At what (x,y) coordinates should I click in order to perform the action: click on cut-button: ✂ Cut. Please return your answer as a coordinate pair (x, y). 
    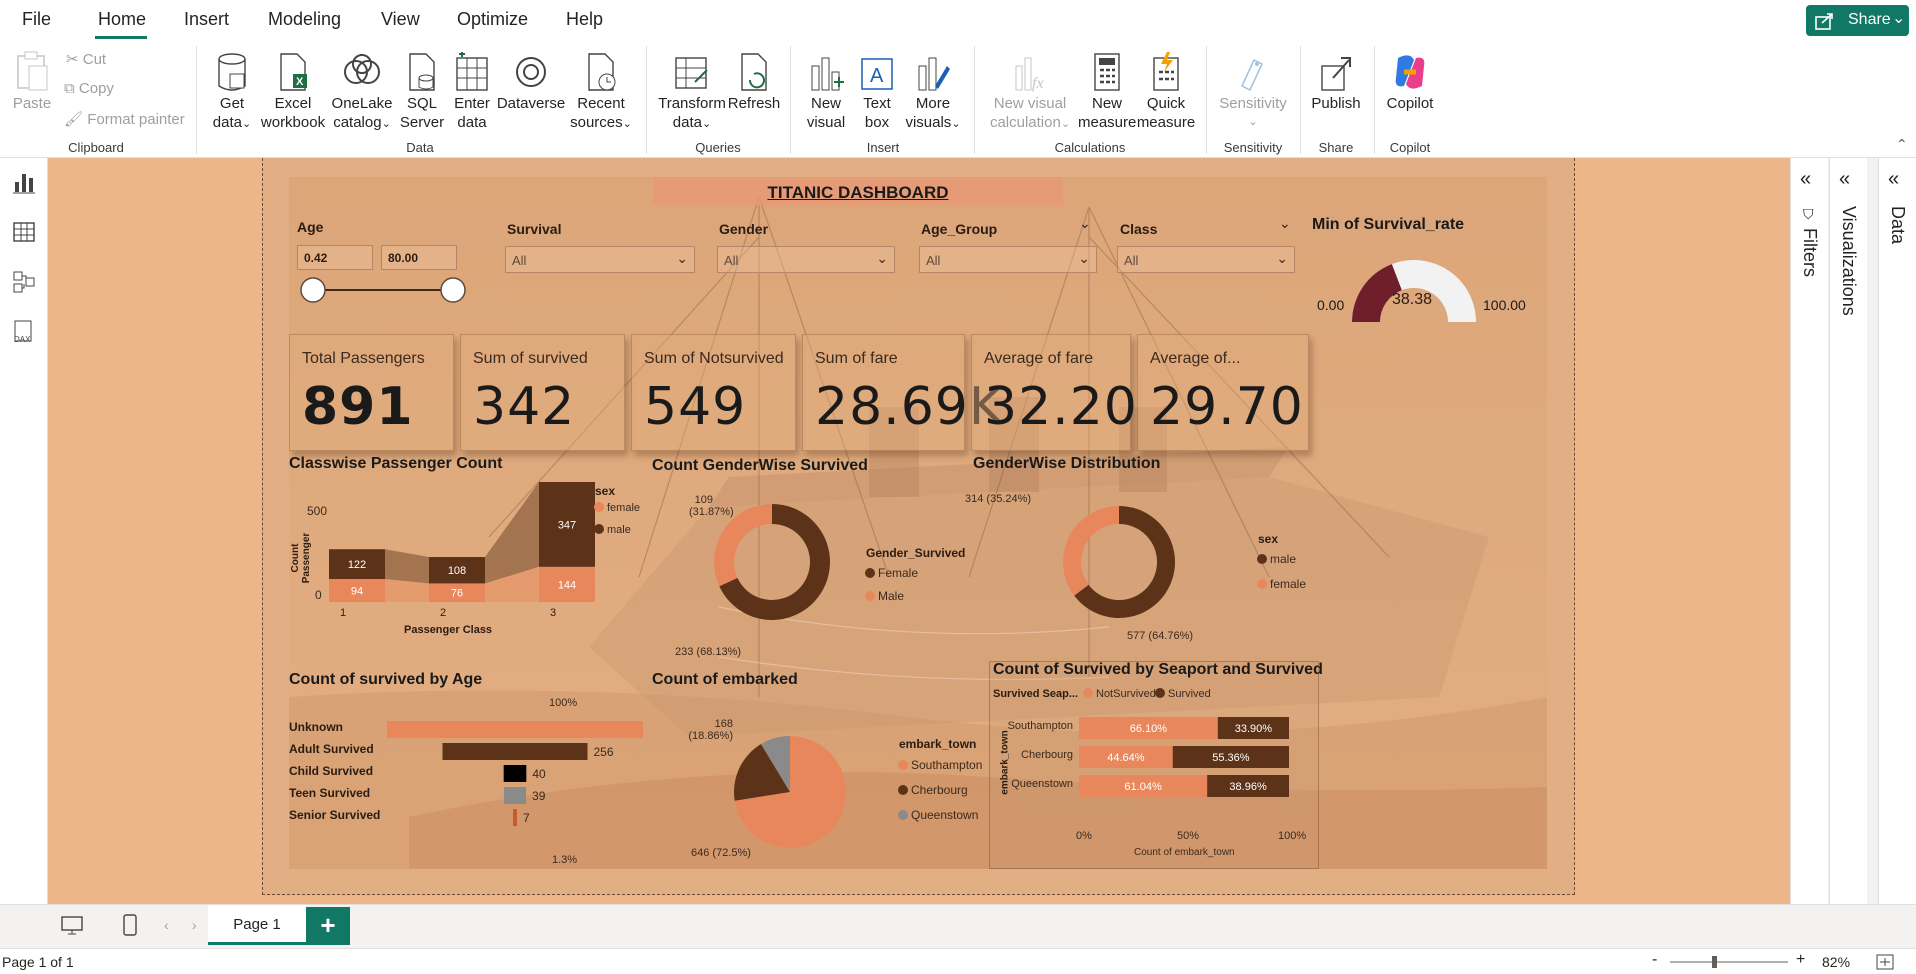
    Looking at the image, I should click on (86, 59).